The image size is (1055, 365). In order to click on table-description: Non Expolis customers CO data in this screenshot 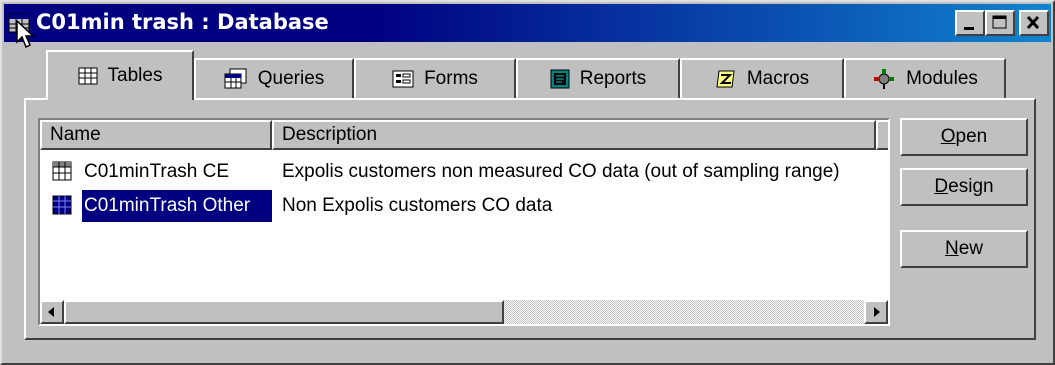, I will do `click(417, 205)`.